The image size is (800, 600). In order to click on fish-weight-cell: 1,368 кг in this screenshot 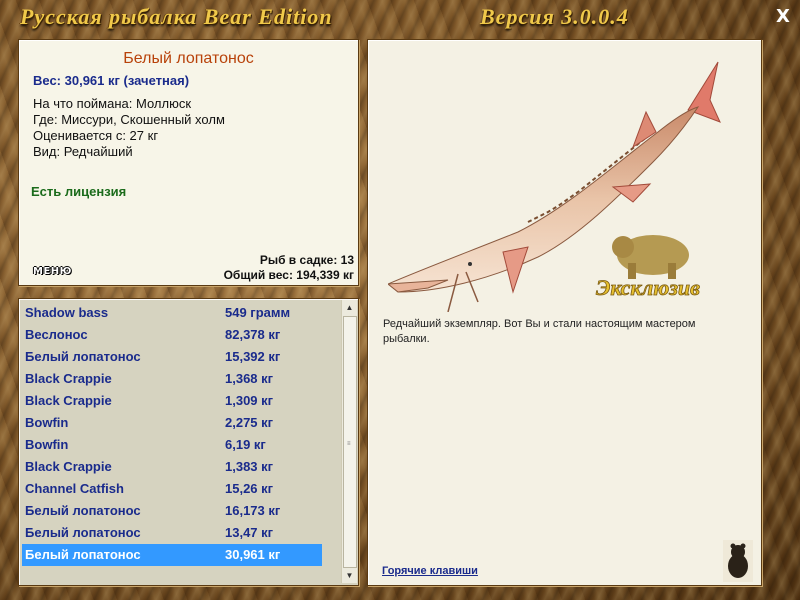, I will do `click(249, 378)`.